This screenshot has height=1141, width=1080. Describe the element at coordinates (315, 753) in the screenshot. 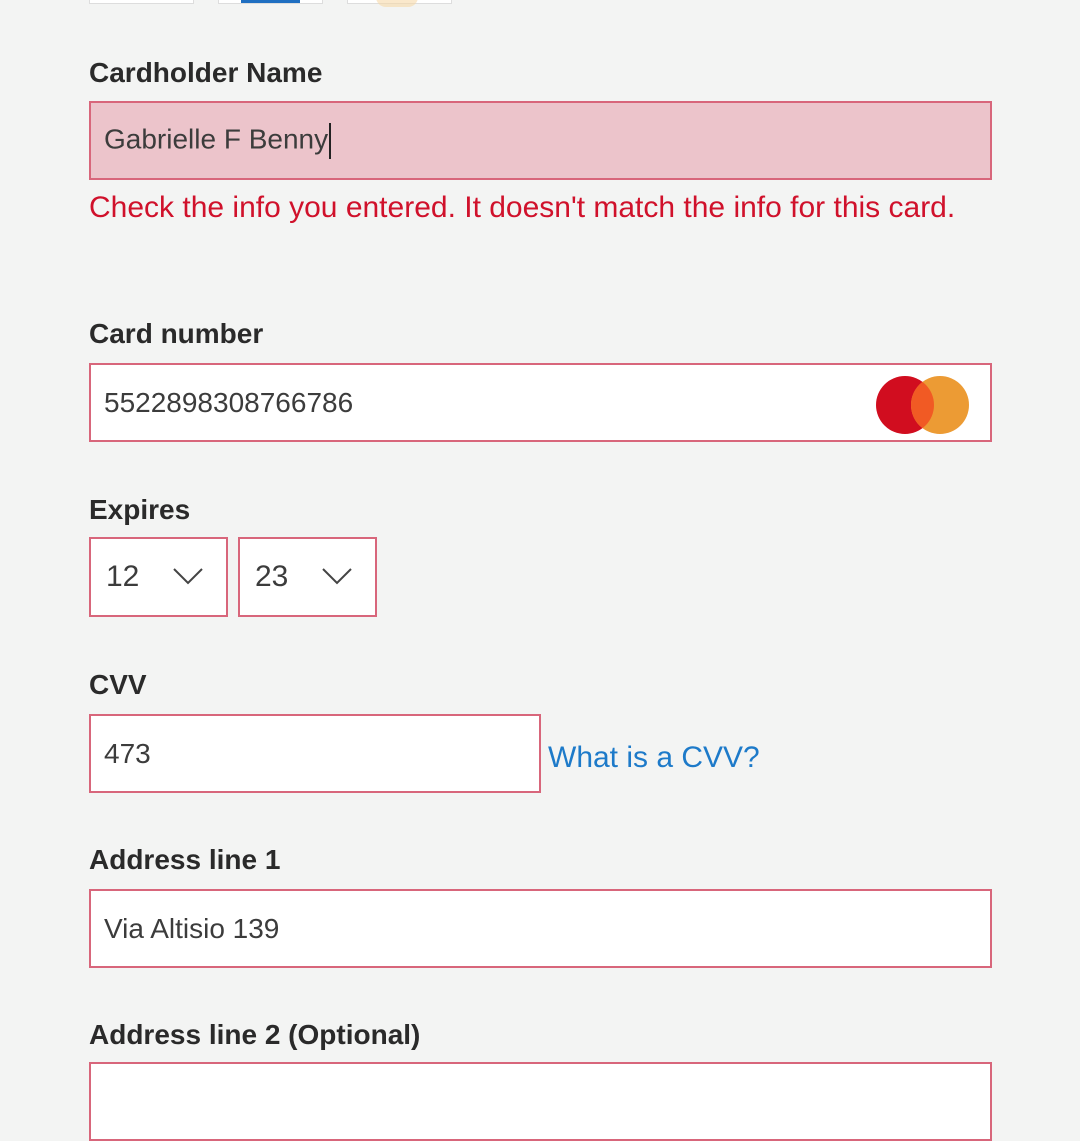

I see `cvv-input: 473` at that location.